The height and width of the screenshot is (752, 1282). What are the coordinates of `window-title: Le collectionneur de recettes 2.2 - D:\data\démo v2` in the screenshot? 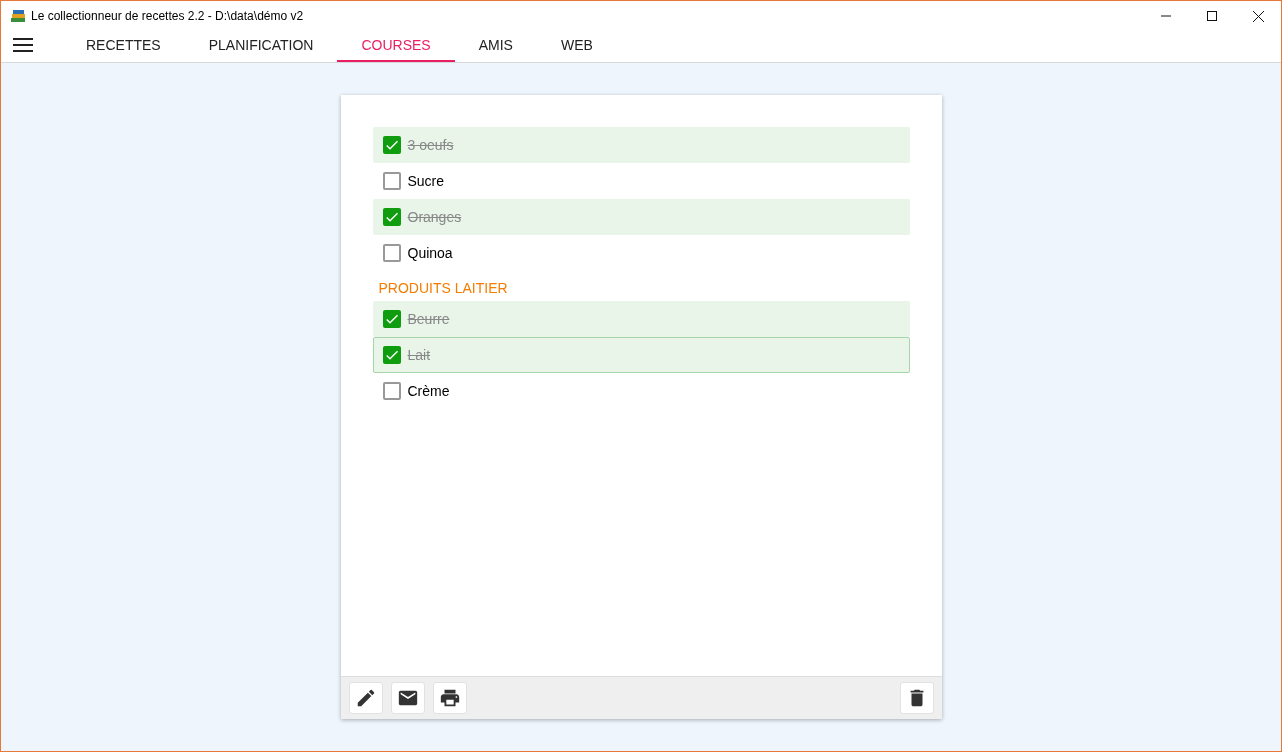 It's located at (167, 16).